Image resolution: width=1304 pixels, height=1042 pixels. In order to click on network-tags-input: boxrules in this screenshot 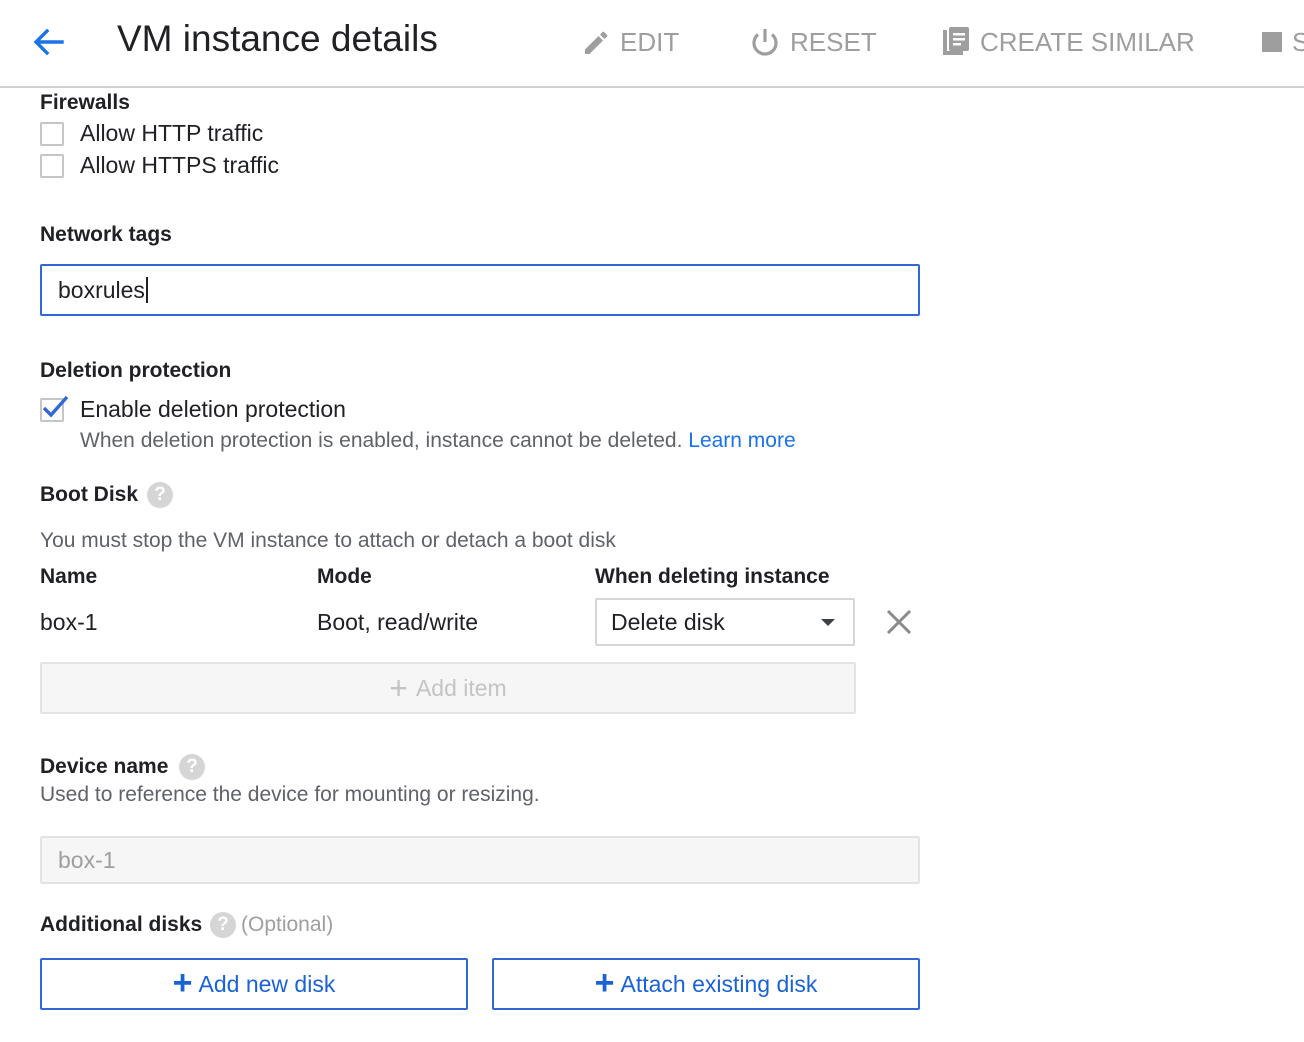, I will do `click(480, 290)`.